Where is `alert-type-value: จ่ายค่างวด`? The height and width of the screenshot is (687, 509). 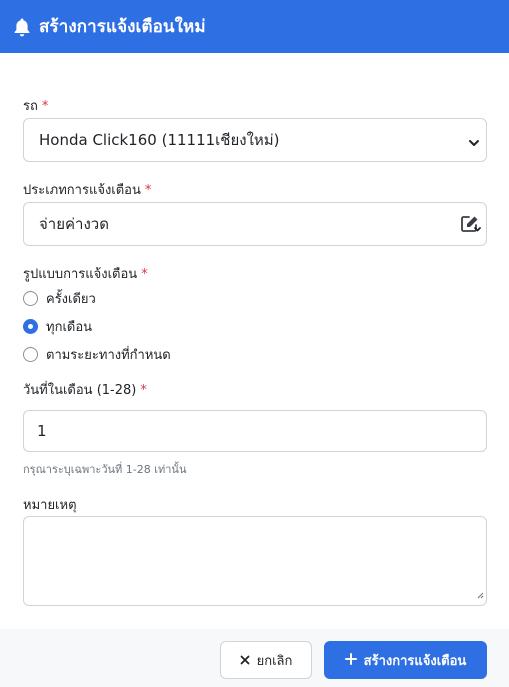 alert-type-value: จ่ายค่างวด is located at coordinates (74, 224).